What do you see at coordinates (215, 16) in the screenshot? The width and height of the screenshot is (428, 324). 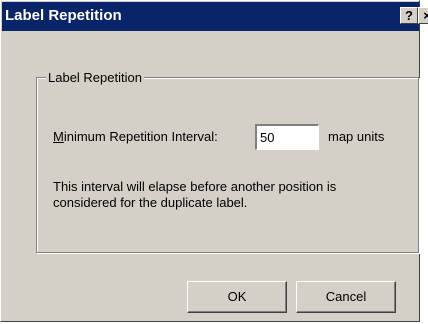 I see `title-bar: Label Repetition ? ×` at bounding box center [215, 16].